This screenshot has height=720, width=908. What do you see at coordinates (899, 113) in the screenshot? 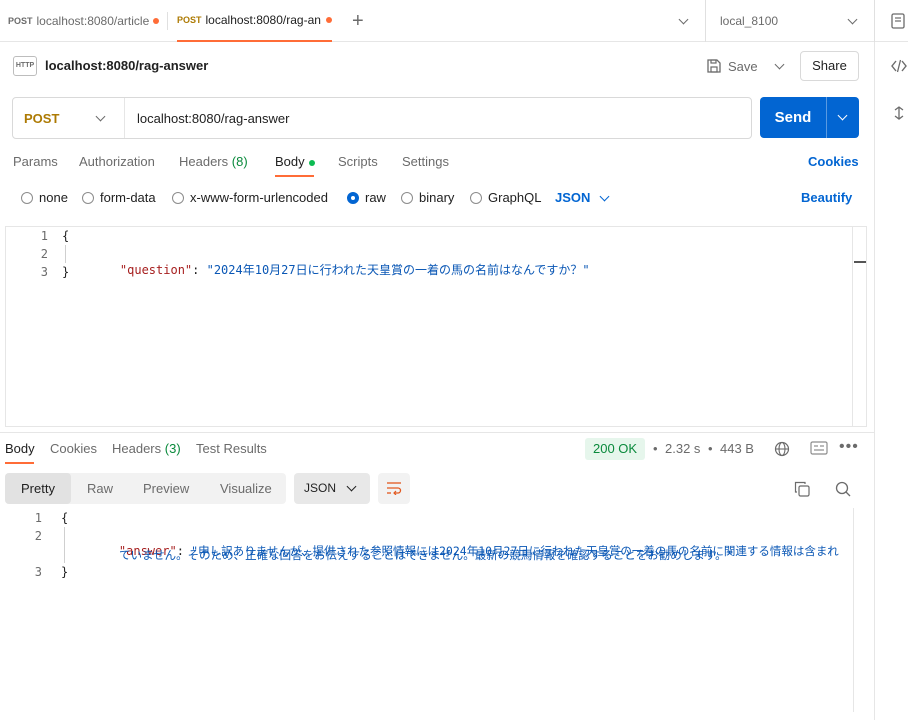
I see `related-collections-icon` at bounding box center [899, 113].